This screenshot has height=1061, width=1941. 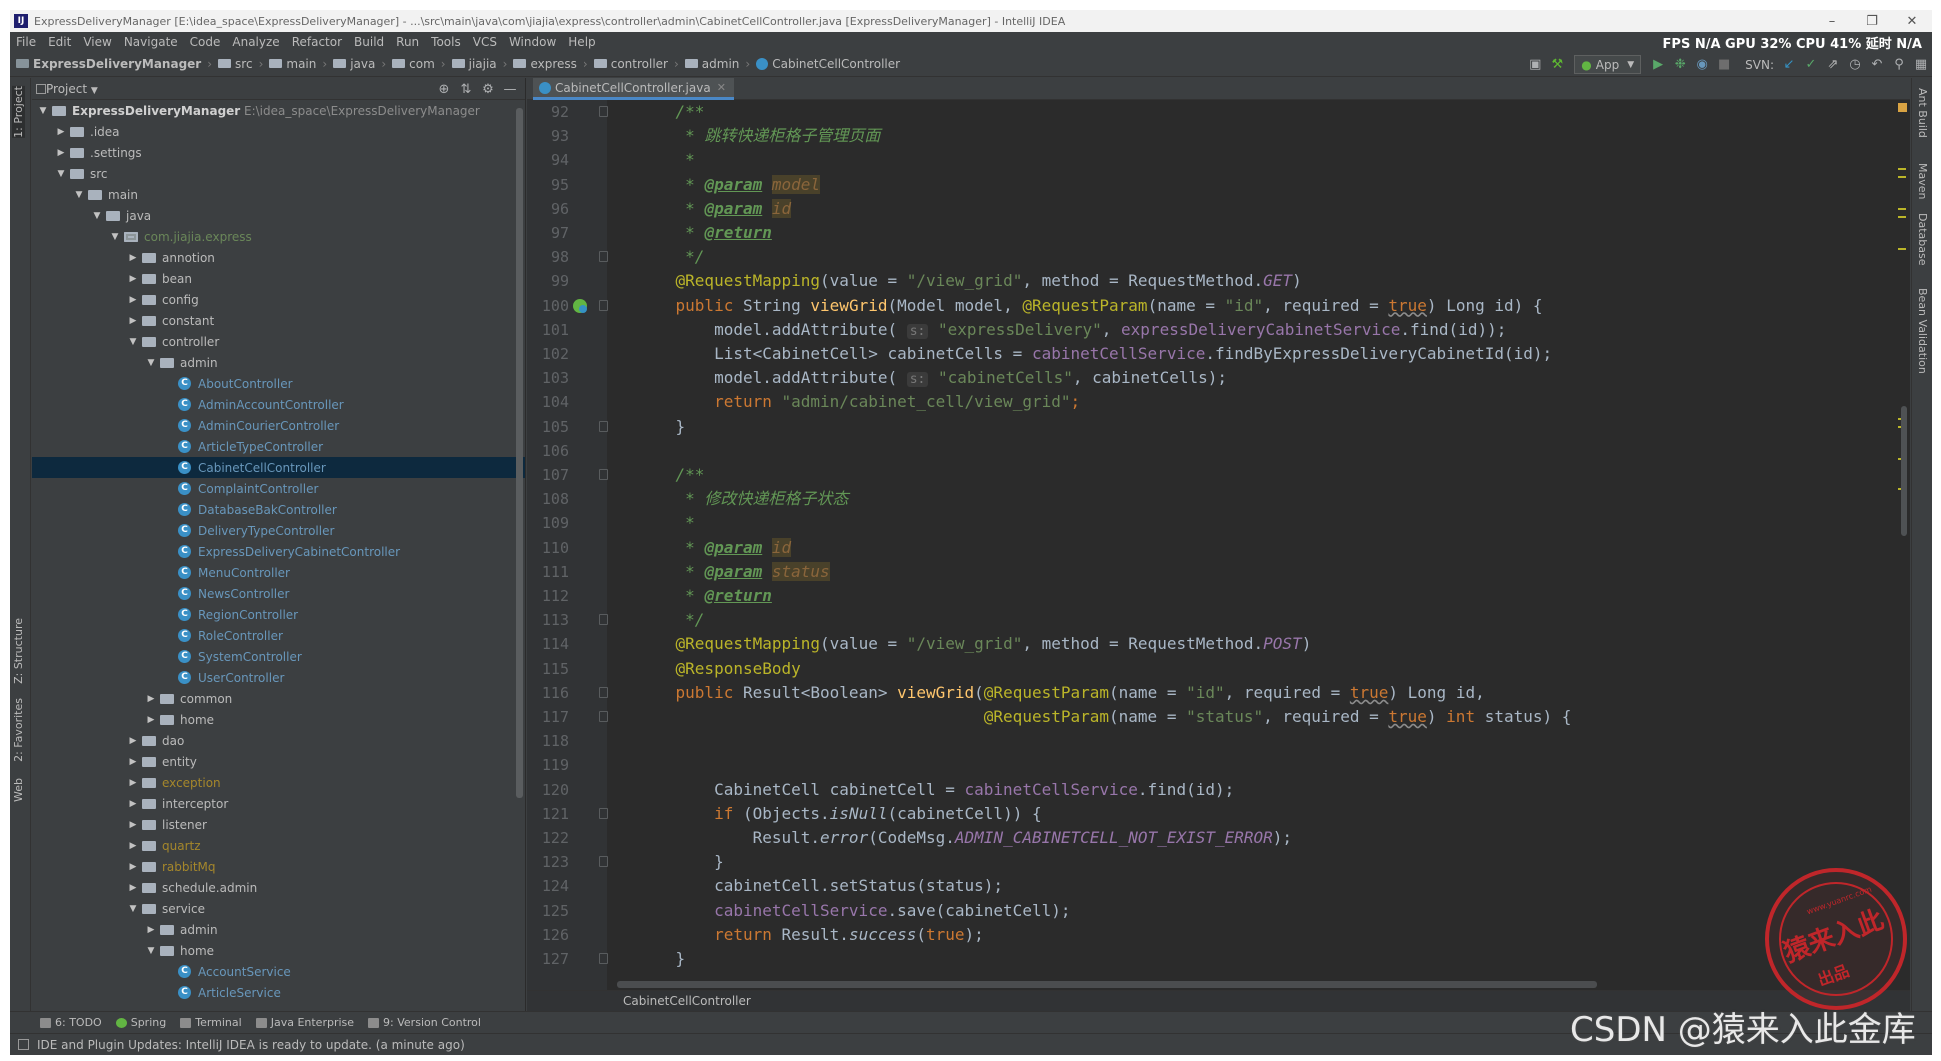 I want to click on close-window-button: ✕, so click(x=1912, y=21).